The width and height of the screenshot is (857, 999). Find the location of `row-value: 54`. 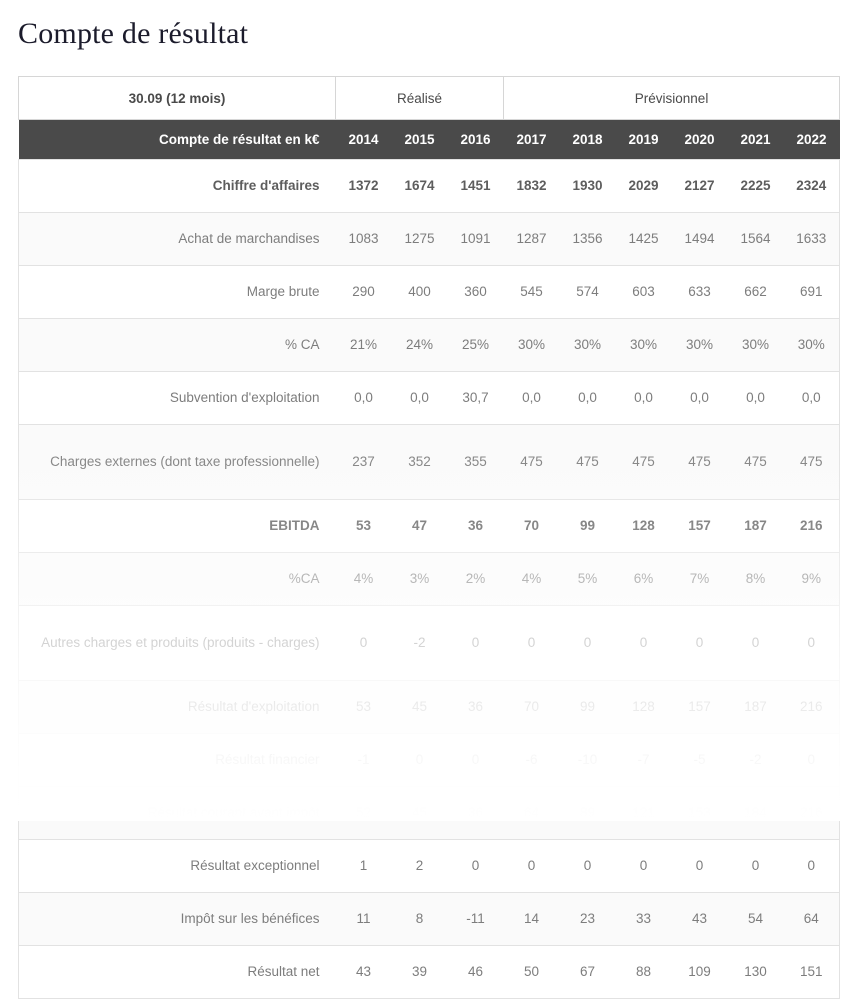

row-value: 54 is located at coordinates (755, 919).